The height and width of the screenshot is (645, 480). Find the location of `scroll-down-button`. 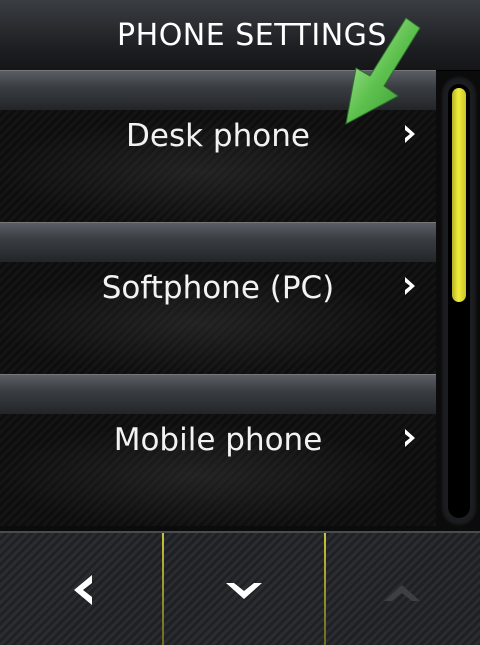

scroll-down-button is located at coordinates (244, 589).